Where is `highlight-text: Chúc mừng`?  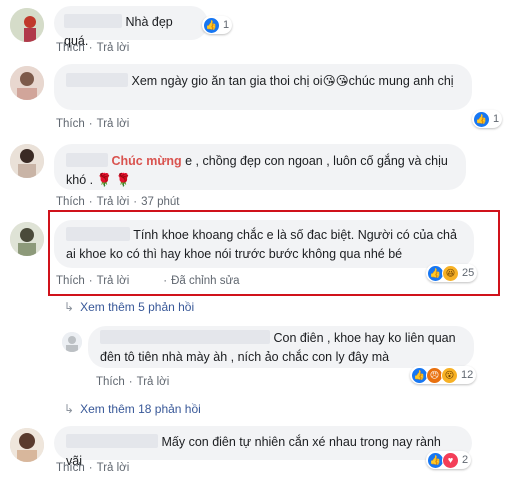 highlight-text: Chúc mừng is located at coordinates (146, 161).